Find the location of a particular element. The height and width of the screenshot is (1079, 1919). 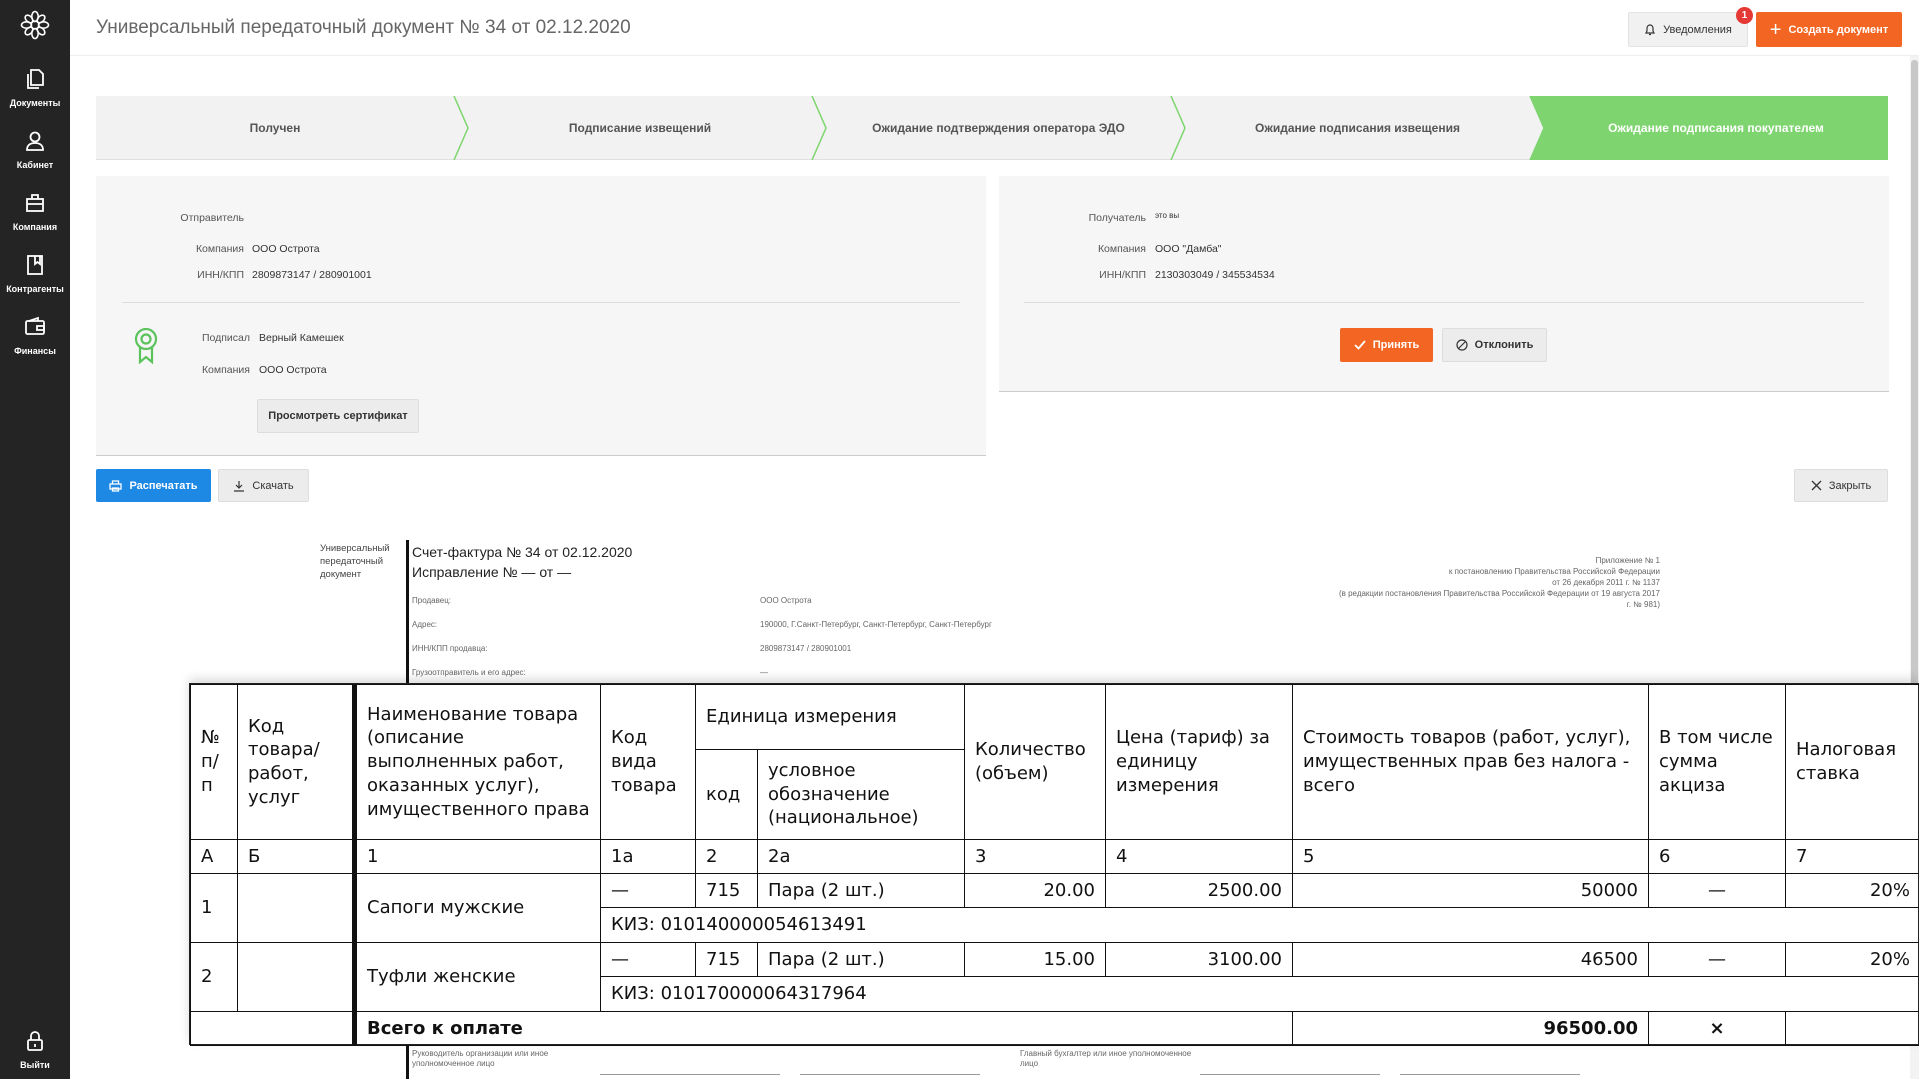

th-unit-code: код is located at coordinates (726, 794).